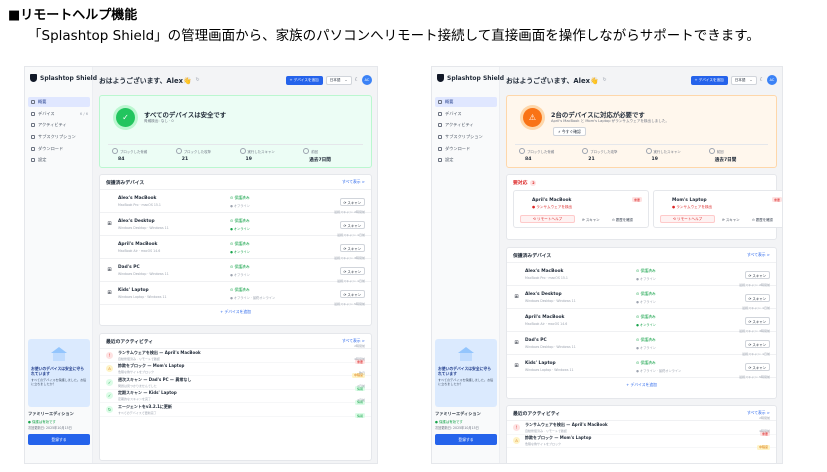  I want to click on alert-risk: ● ランサムウェアを検出, so click(692, 207).